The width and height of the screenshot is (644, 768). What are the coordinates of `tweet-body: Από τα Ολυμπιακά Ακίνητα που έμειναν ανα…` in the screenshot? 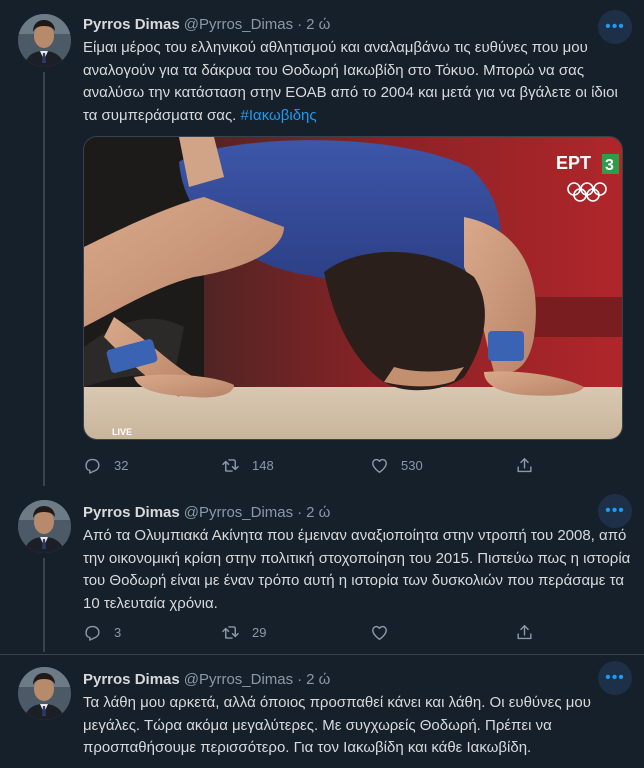 It's located at (357, 569).